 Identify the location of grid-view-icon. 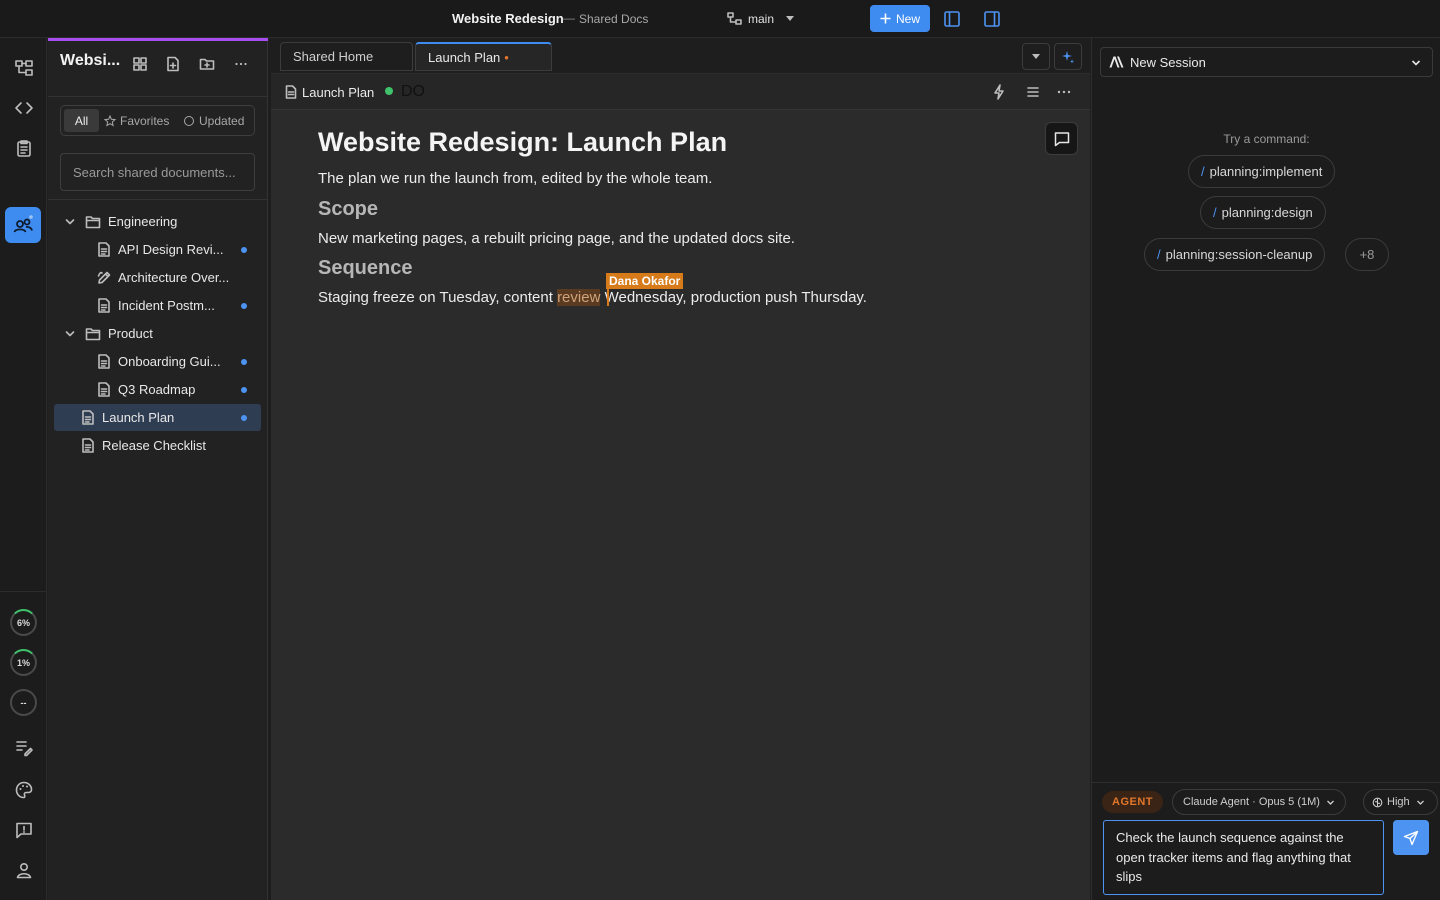
(140, 64).